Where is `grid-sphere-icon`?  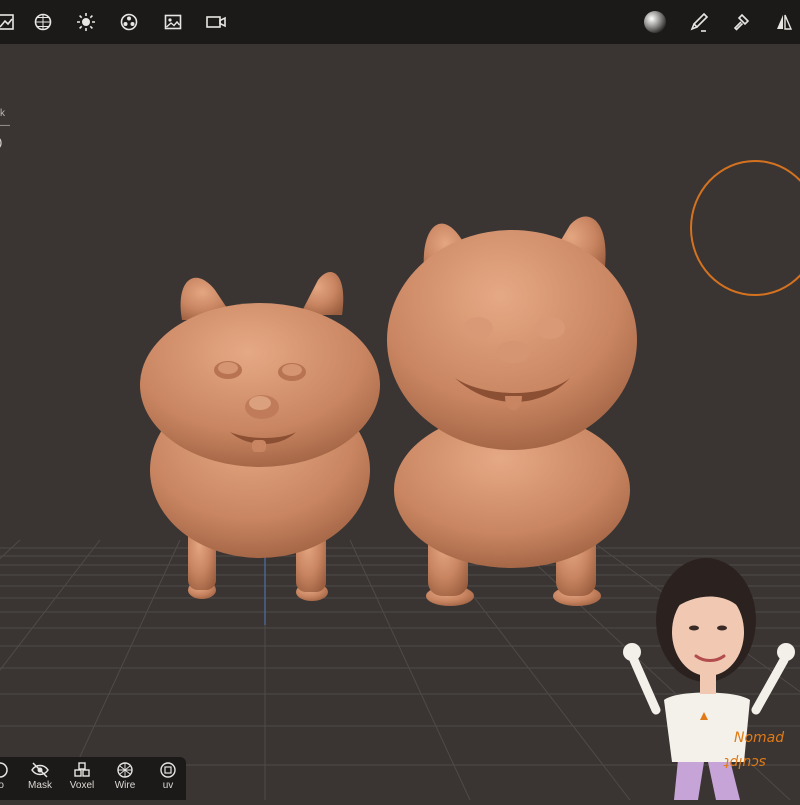
grid-sphere-icon is located at coordinates (43, 22).